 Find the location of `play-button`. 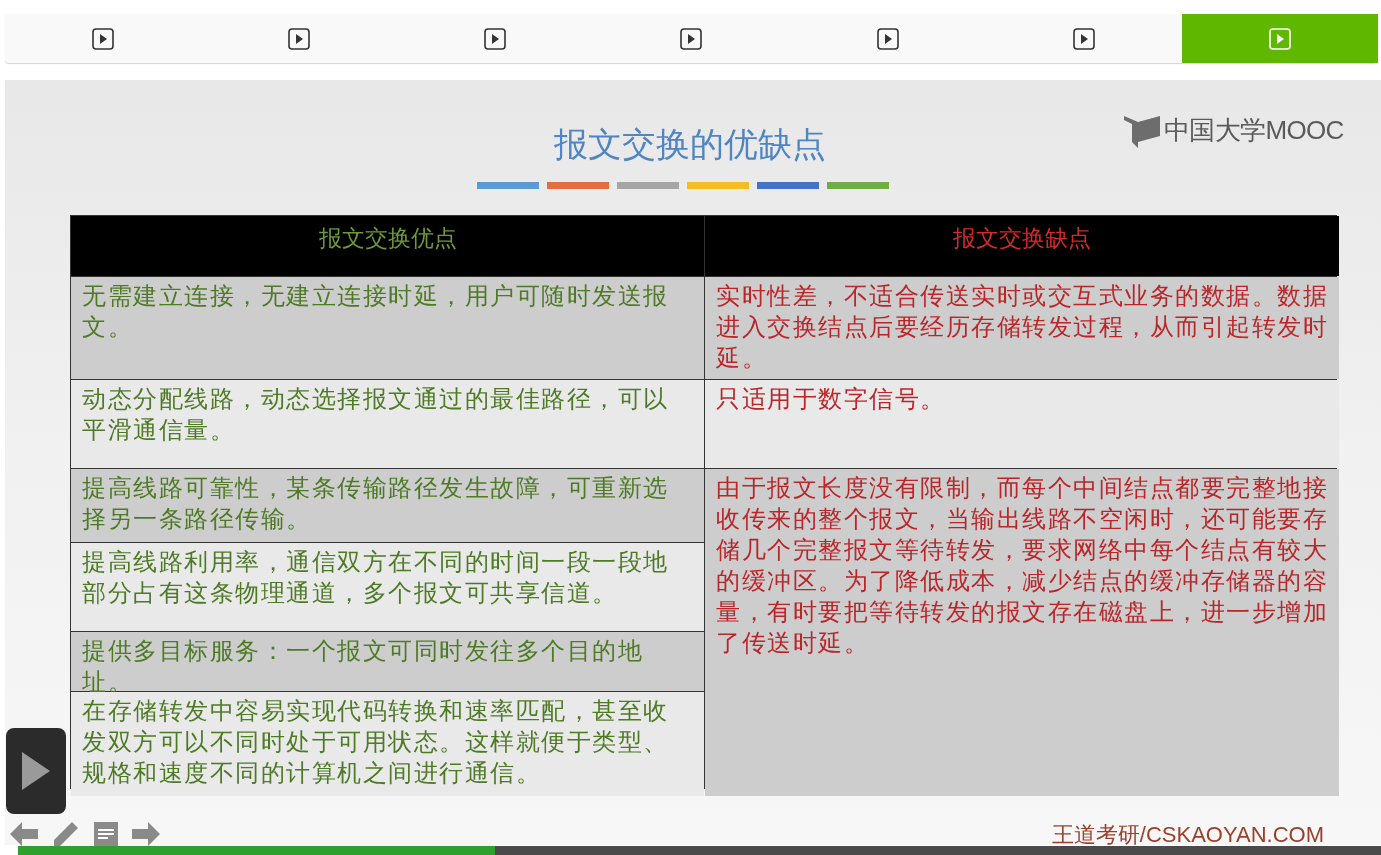

play-button is located at coordinates (36, 771).